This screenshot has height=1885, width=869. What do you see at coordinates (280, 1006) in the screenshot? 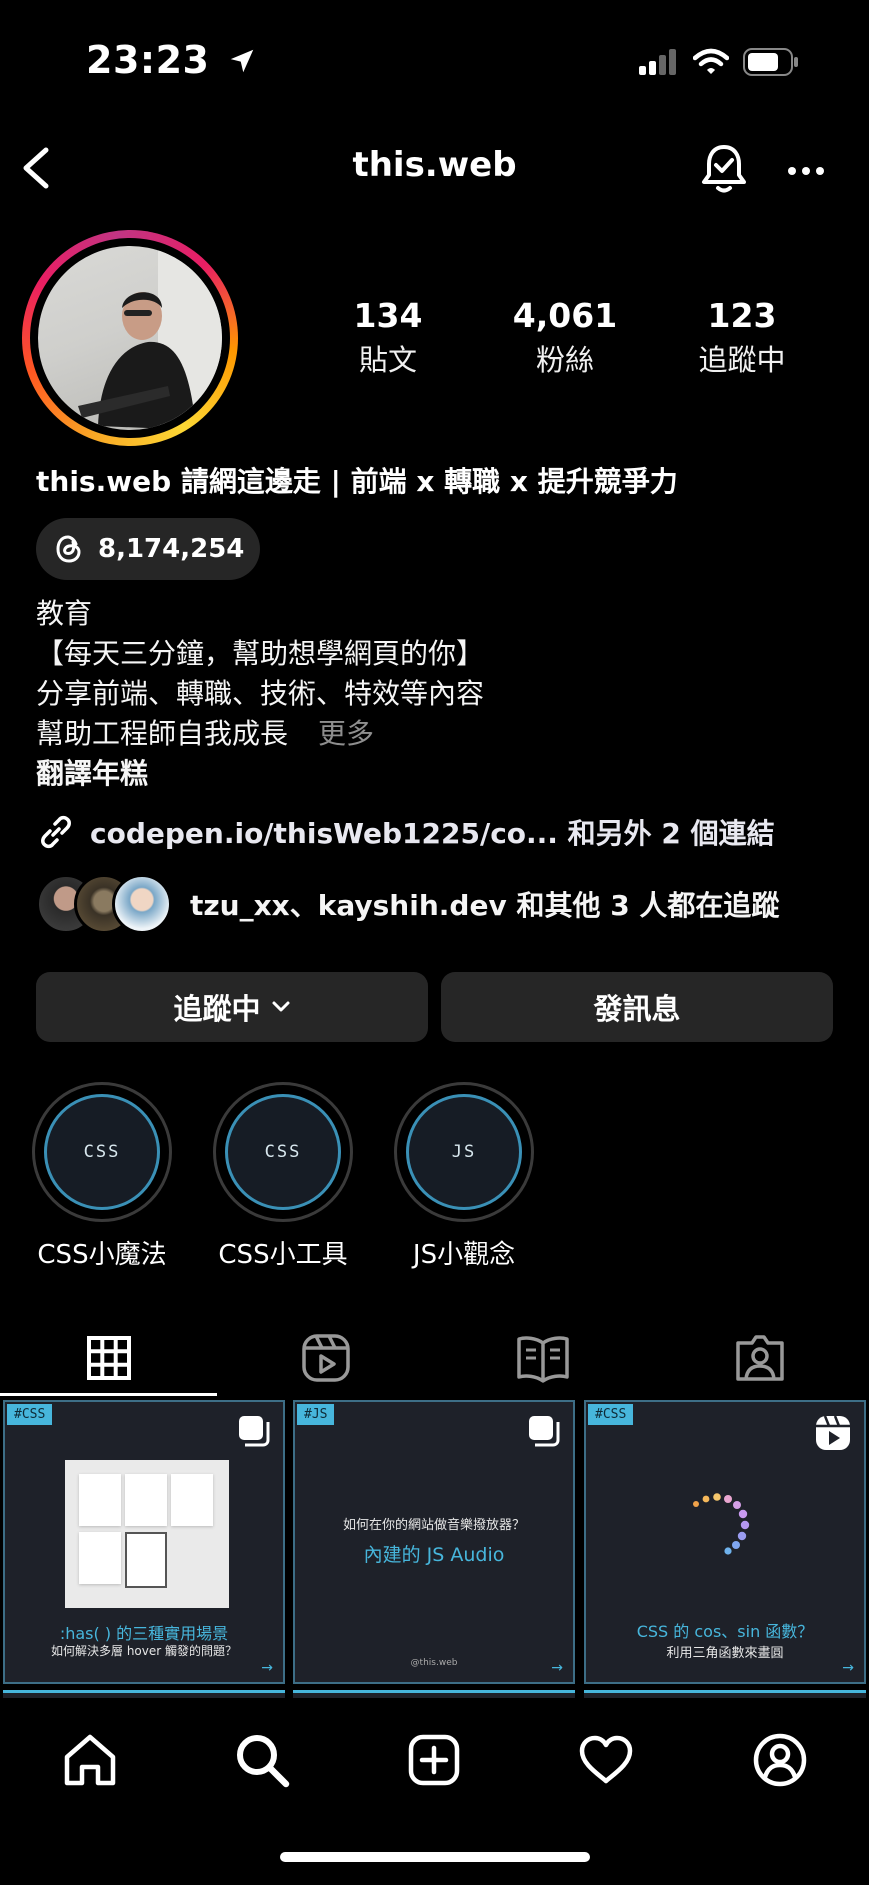
I see `chevron-down-icon` at bounding box center [280, 1006].